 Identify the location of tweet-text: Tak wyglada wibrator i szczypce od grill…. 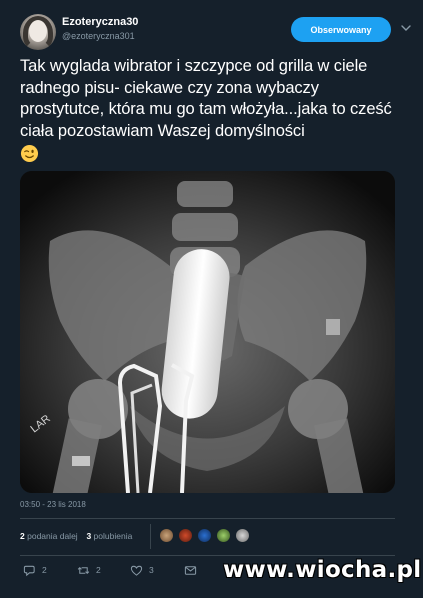
(206, 98).